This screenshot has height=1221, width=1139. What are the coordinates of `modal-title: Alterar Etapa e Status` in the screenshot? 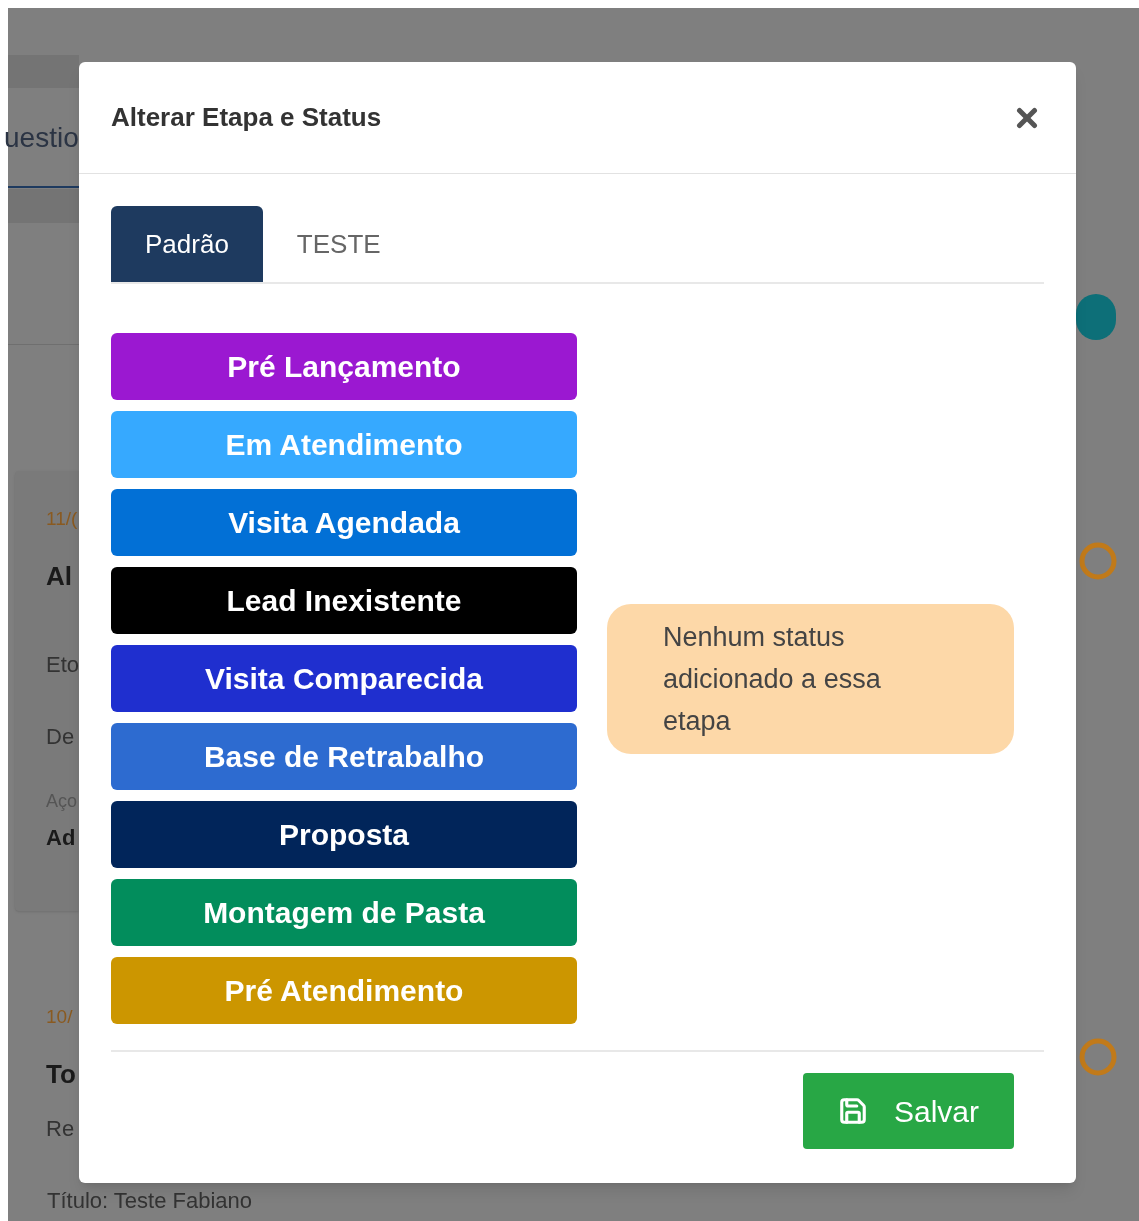 It's located at (246, 117).